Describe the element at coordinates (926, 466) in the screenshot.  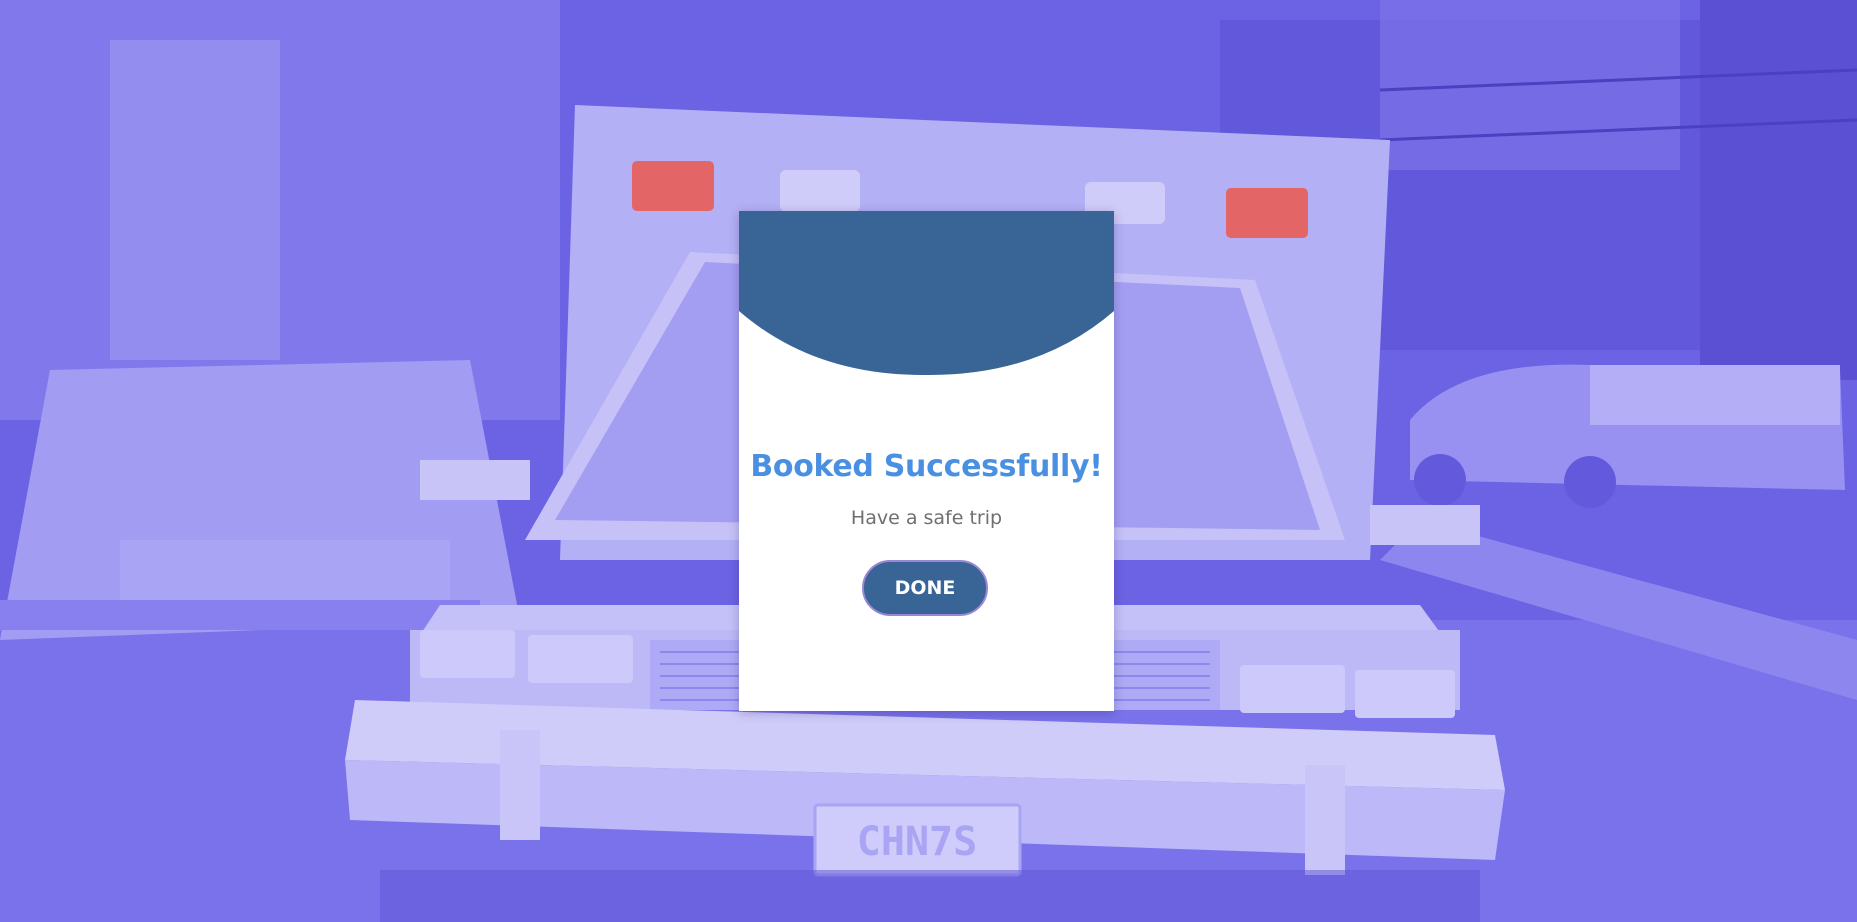
I see `dialog-title: Booked Successfully!` at that location.